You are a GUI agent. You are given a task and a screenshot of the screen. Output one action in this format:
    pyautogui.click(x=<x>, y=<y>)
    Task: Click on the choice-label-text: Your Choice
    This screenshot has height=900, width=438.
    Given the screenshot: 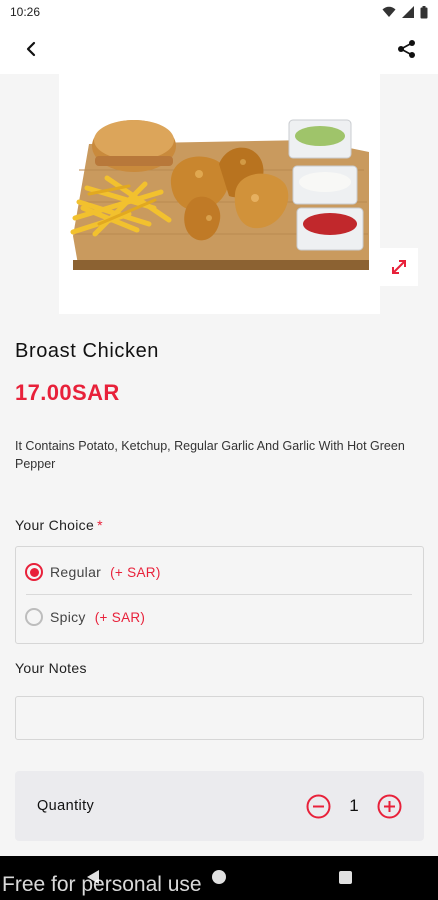 What is the action you would take?
    pyautogui.click(x=55, y=525)
    